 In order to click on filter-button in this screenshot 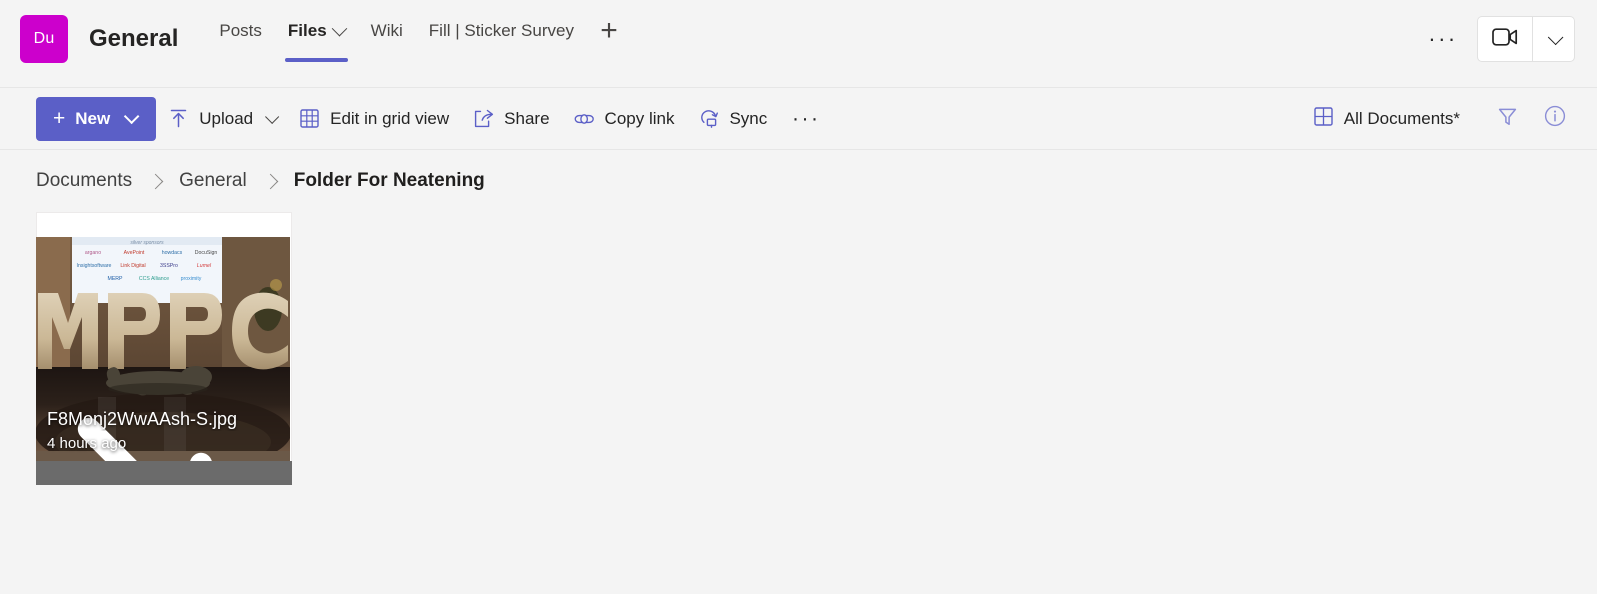, I will do `click(1507, 119)`.